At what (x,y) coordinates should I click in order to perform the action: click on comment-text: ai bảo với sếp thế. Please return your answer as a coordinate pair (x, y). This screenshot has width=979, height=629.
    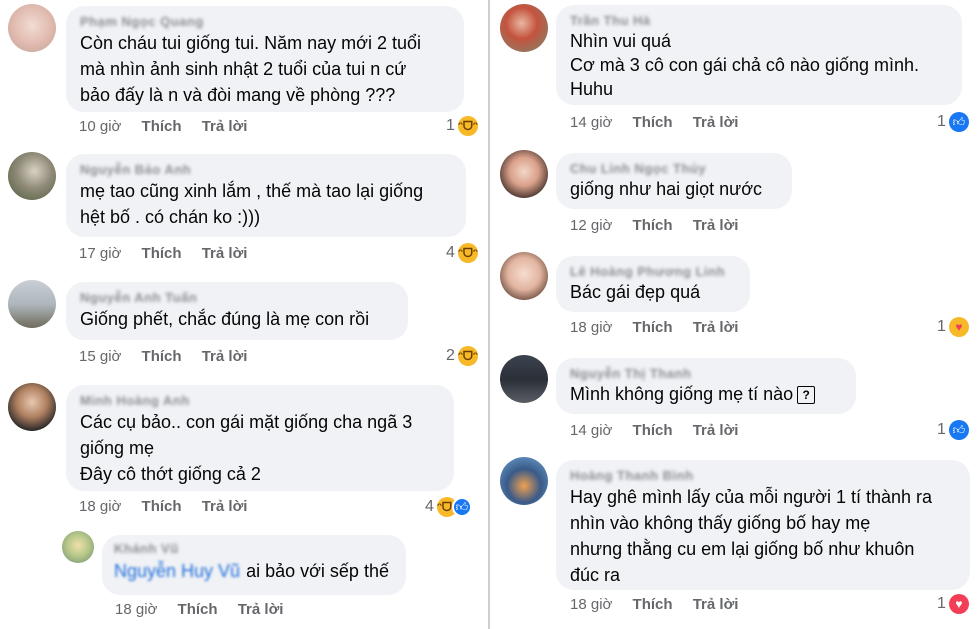
    Looking at the image, I should click on (317, 571).